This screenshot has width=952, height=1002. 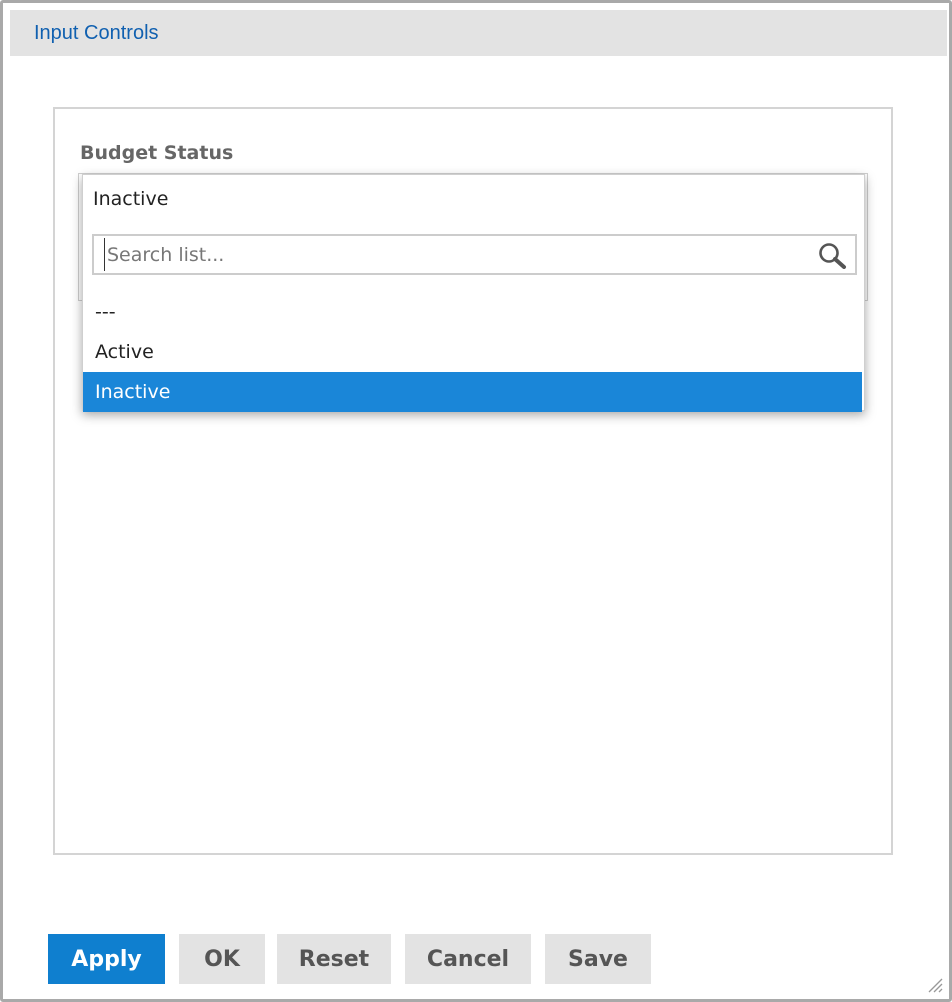 What do you see at coordinates (455, 254) in the screenshot?
I see `search-input` at bounding box center [455, 254].